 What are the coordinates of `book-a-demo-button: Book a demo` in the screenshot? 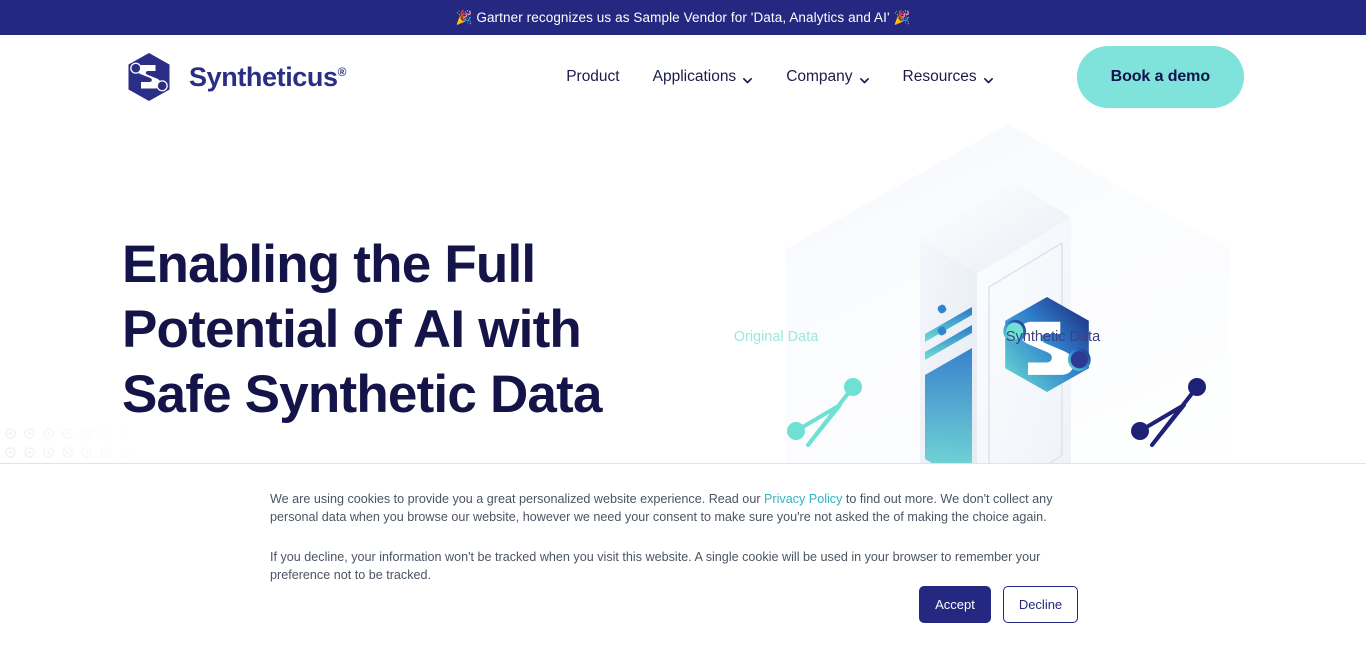 It's located at (1160, 77).